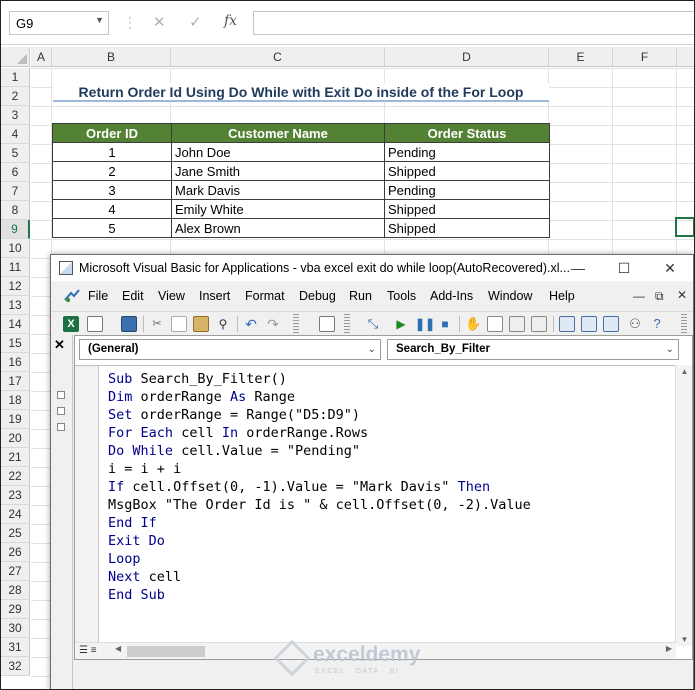 The image size is (695, 690). Describe the element at coordinates (451, 296) in the screenshot. I see `menu-addins: Add-Ins` at that location.